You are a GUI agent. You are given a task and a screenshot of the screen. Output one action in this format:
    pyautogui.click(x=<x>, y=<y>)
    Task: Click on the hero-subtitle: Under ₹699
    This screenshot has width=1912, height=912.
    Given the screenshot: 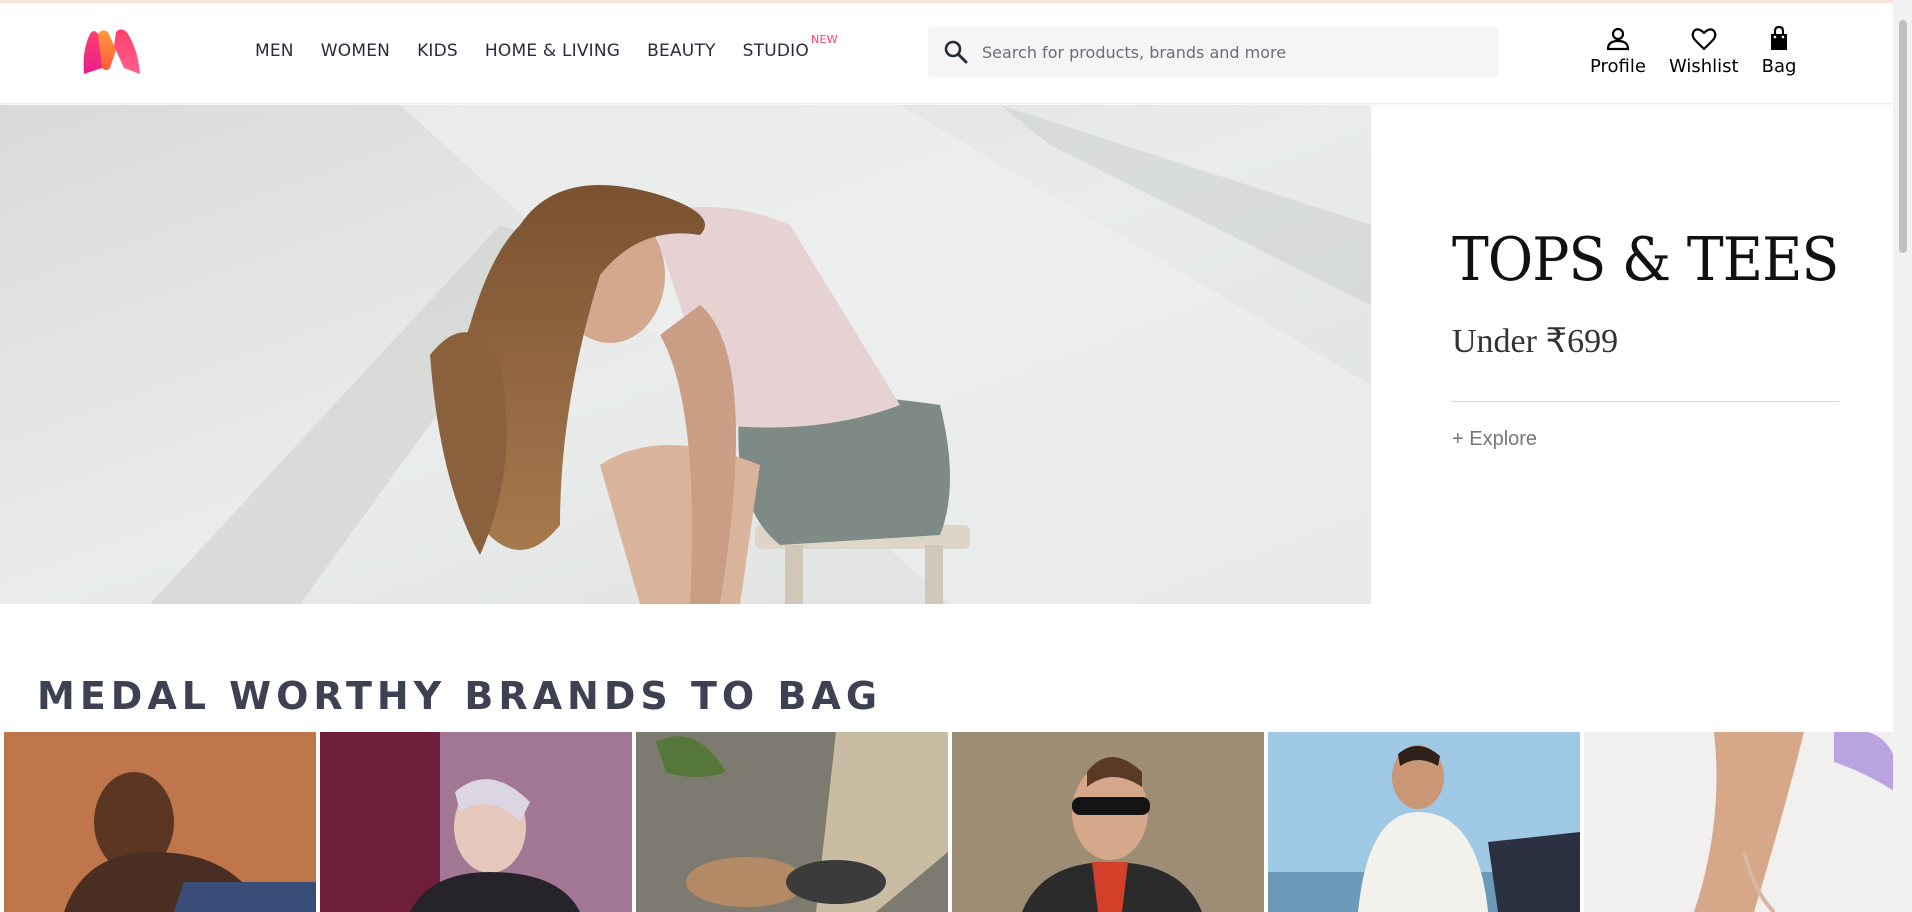 What is the action you would take?
    pyautogui.click(x=1535, y=341)
    